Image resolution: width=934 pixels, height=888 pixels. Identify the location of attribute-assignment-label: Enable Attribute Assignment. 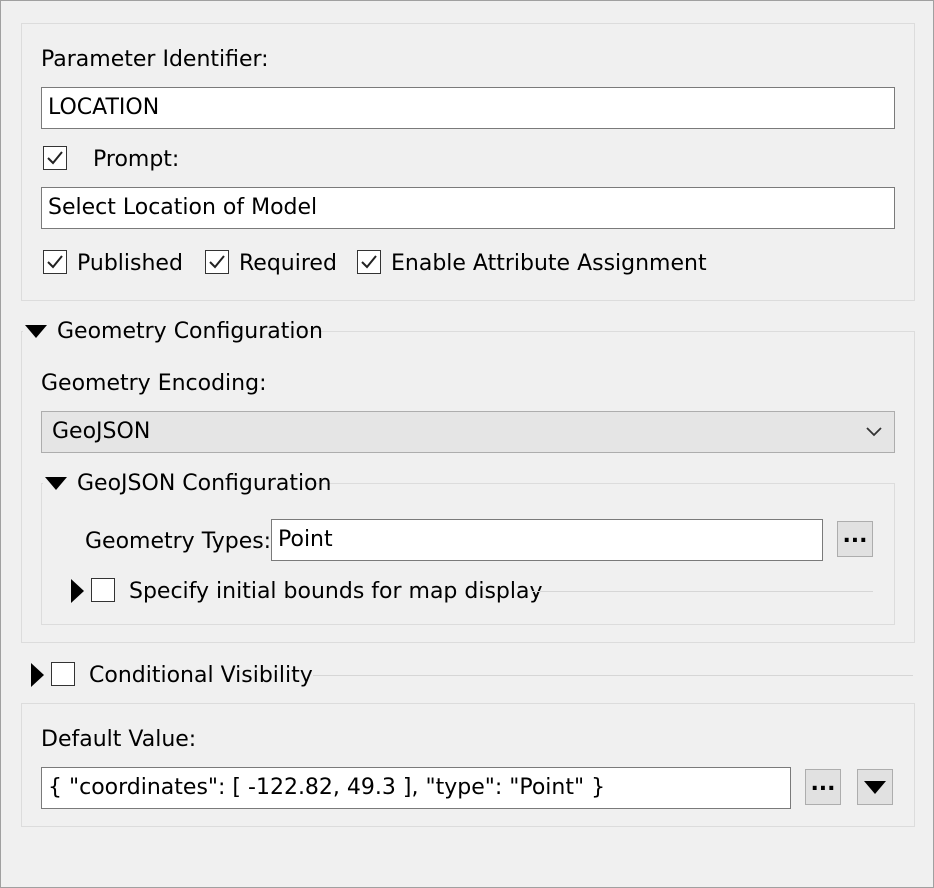
(549, 263).